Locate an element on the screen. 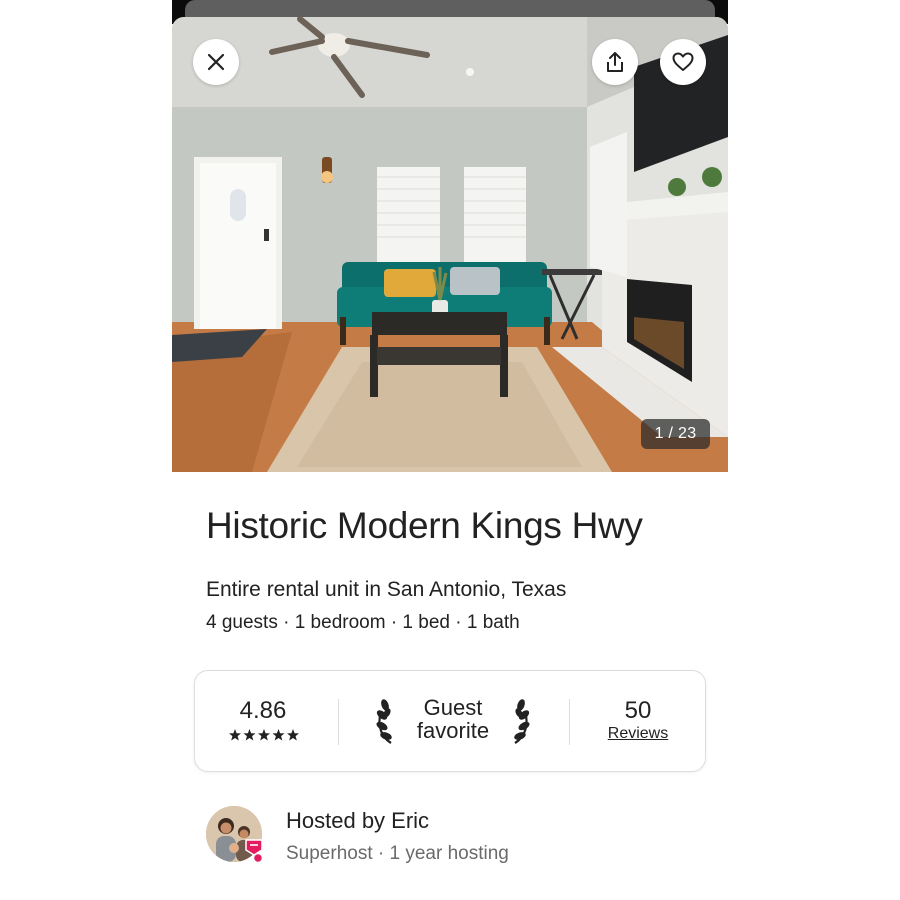  reviews-link: Reviews is located at coordinates (638, 734).